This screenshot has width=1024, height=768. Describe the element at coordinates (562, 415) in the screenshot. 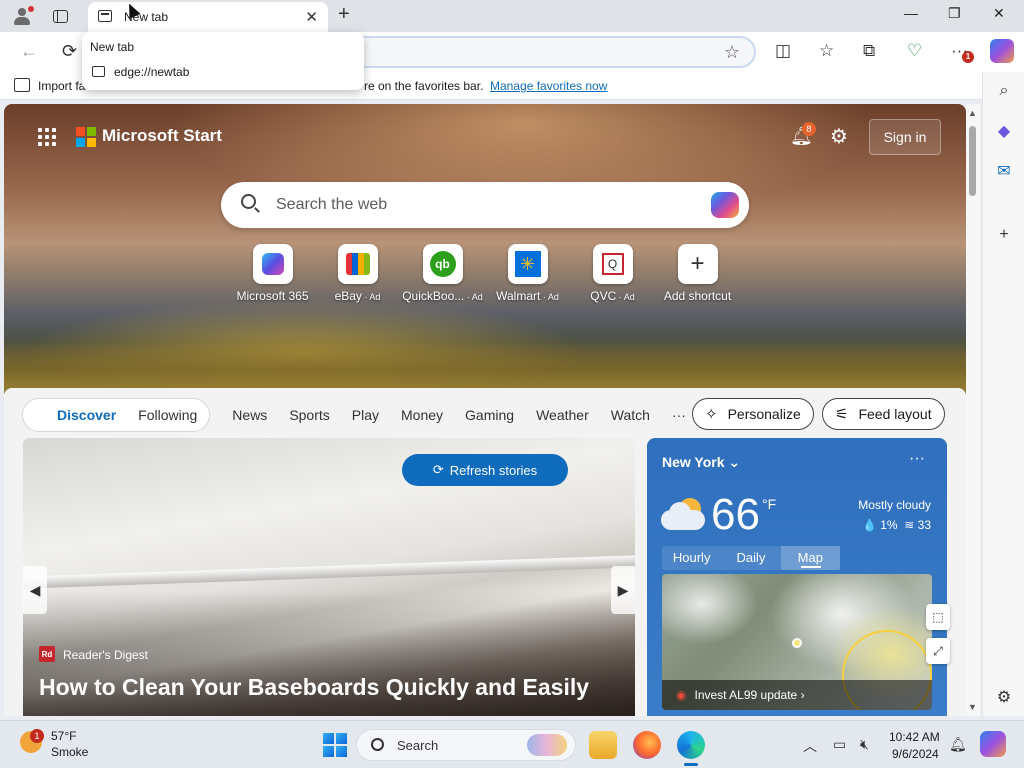

I see `tab-weather: Weather` at that location.